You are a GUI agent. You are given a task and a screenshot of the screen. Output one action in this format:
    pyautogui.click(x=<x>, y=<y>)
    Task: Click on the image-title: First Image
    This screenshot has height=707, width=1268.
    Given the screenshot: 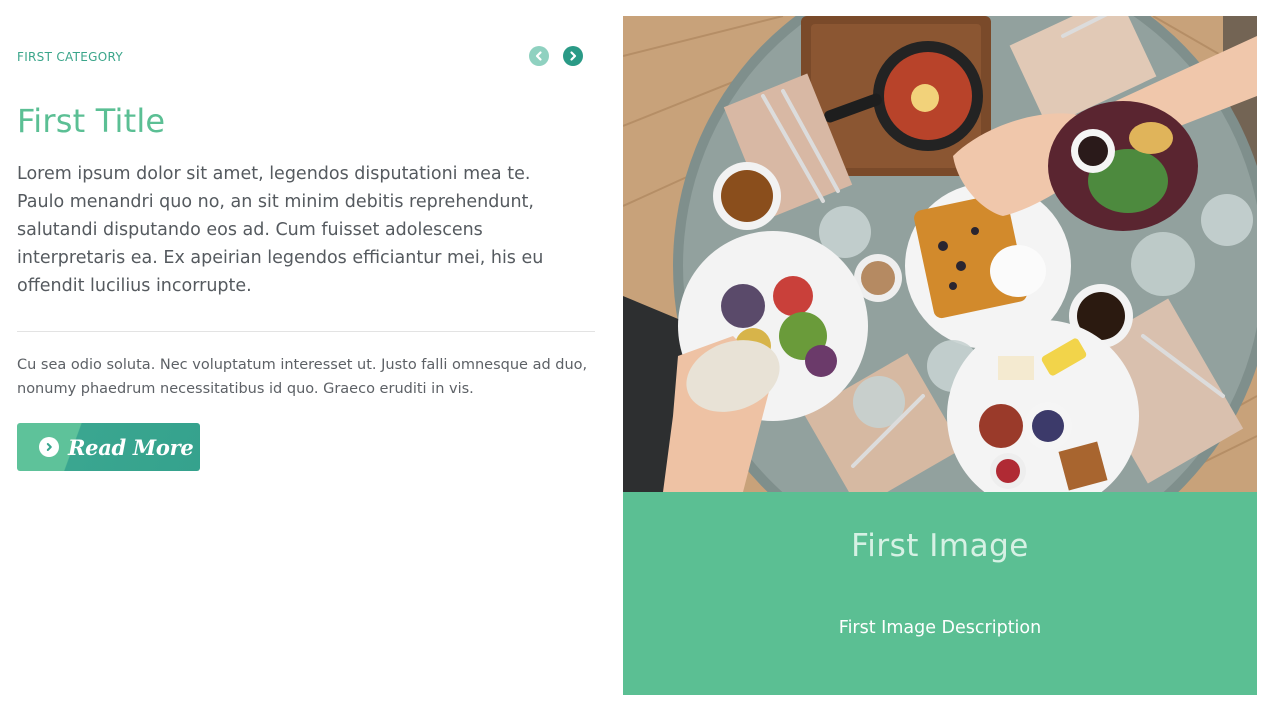 What is the action you would take?
    pyautogui.click(x=940, y=546)
    